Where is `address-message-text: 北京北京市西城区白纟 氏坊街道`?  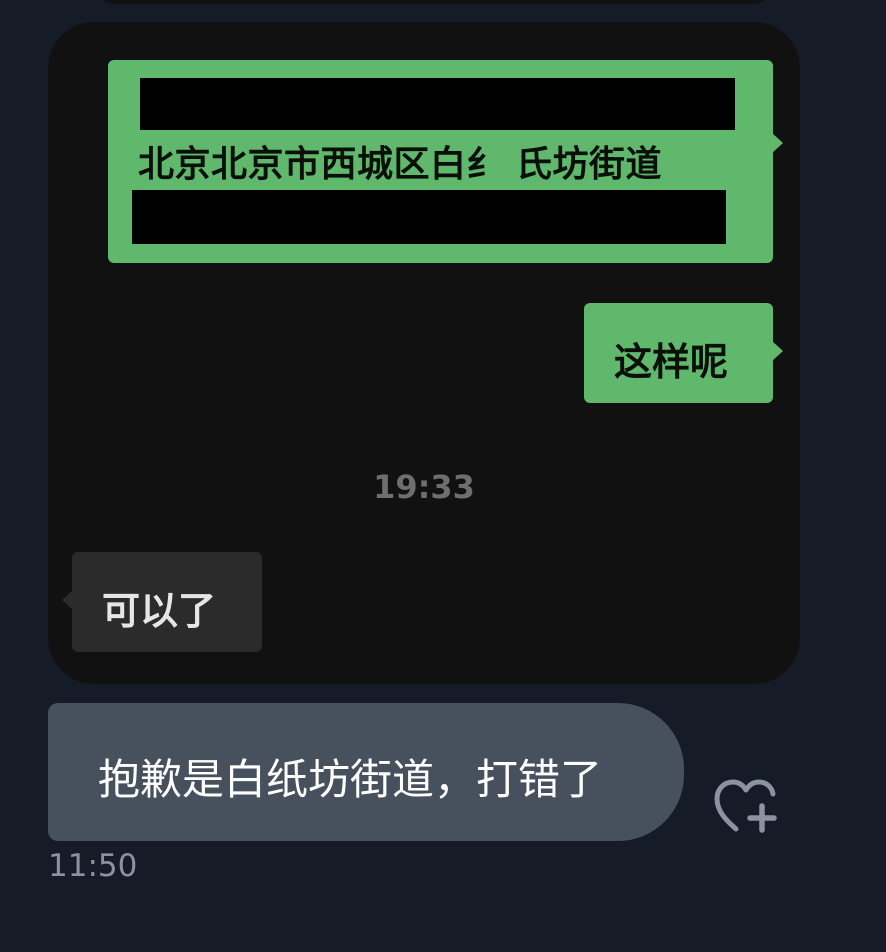
address-message-text: 北京北京市西城区白纟 氏坊街道 is located at coordinates (400, 164).